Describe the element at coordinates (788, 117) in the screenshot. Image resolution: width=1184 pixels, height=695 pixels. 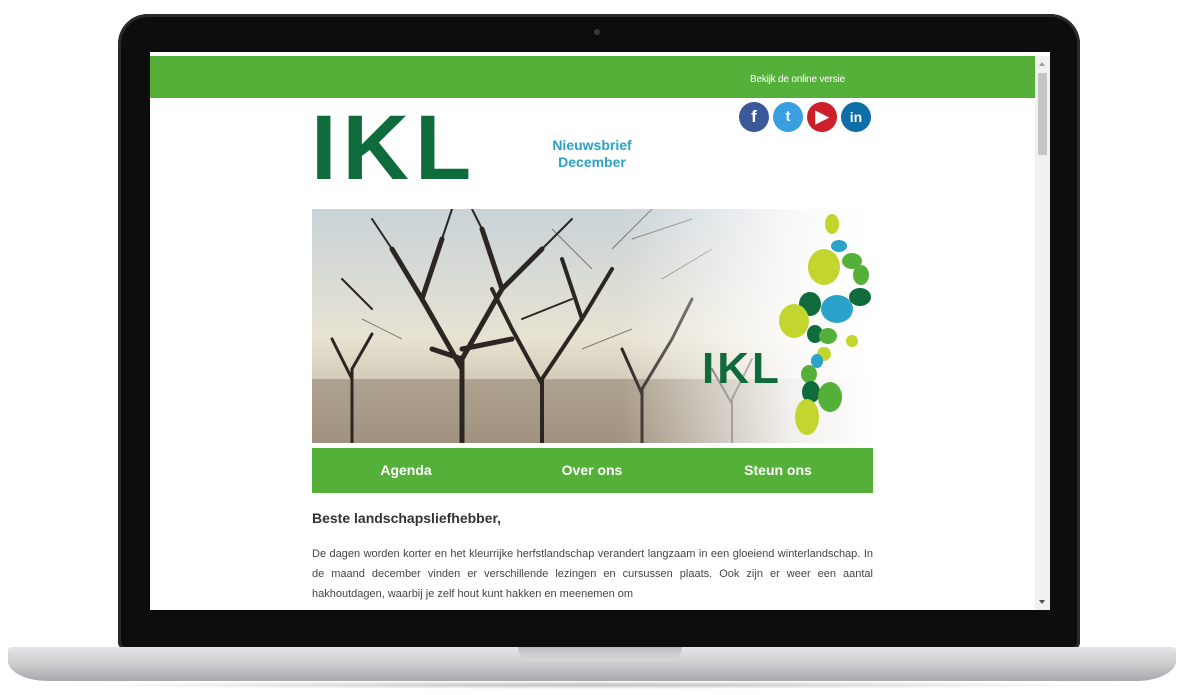
I see `twitter-icon: t` at that location.